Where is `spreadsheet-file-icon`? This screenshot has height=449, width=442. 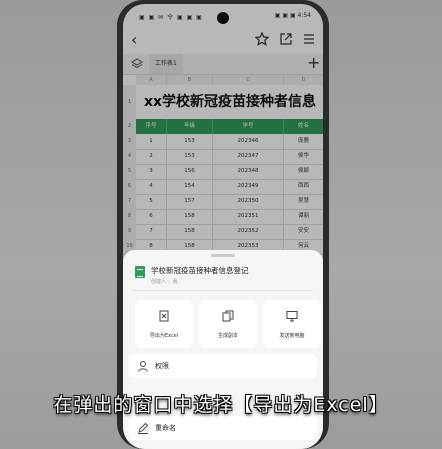
spreadsheet-file-icon is located at coordinates (140, 272).